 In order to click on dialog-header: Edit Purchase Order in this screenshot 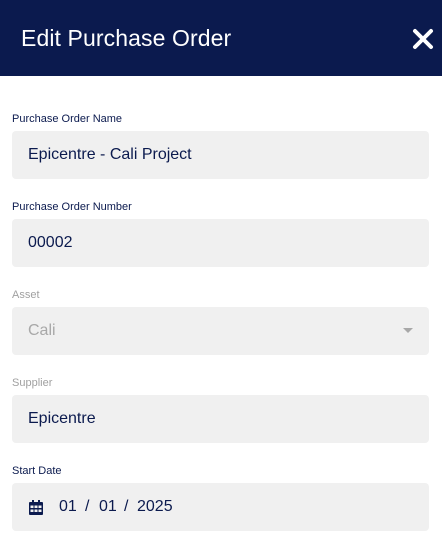, I will do `click(221, 38)`.